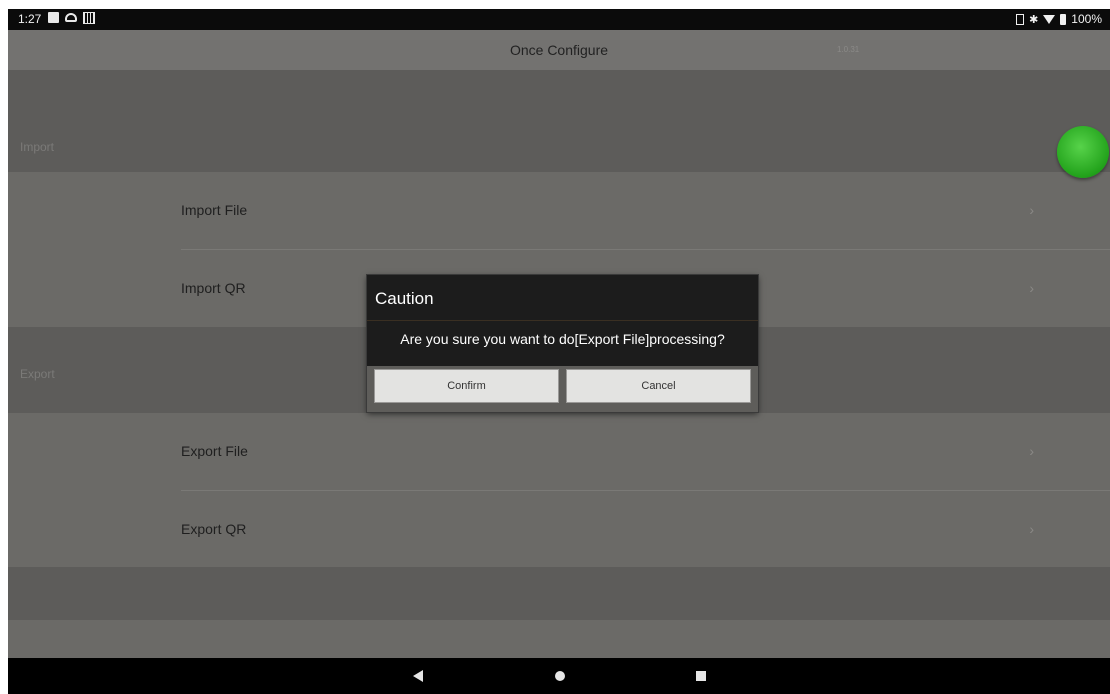 The width and height of the screenshot is (1110, 694). What do you see at coordinates (37, 147) in the screenshot?
I see `import-section-label: Import` at bounding box center [37, 147].